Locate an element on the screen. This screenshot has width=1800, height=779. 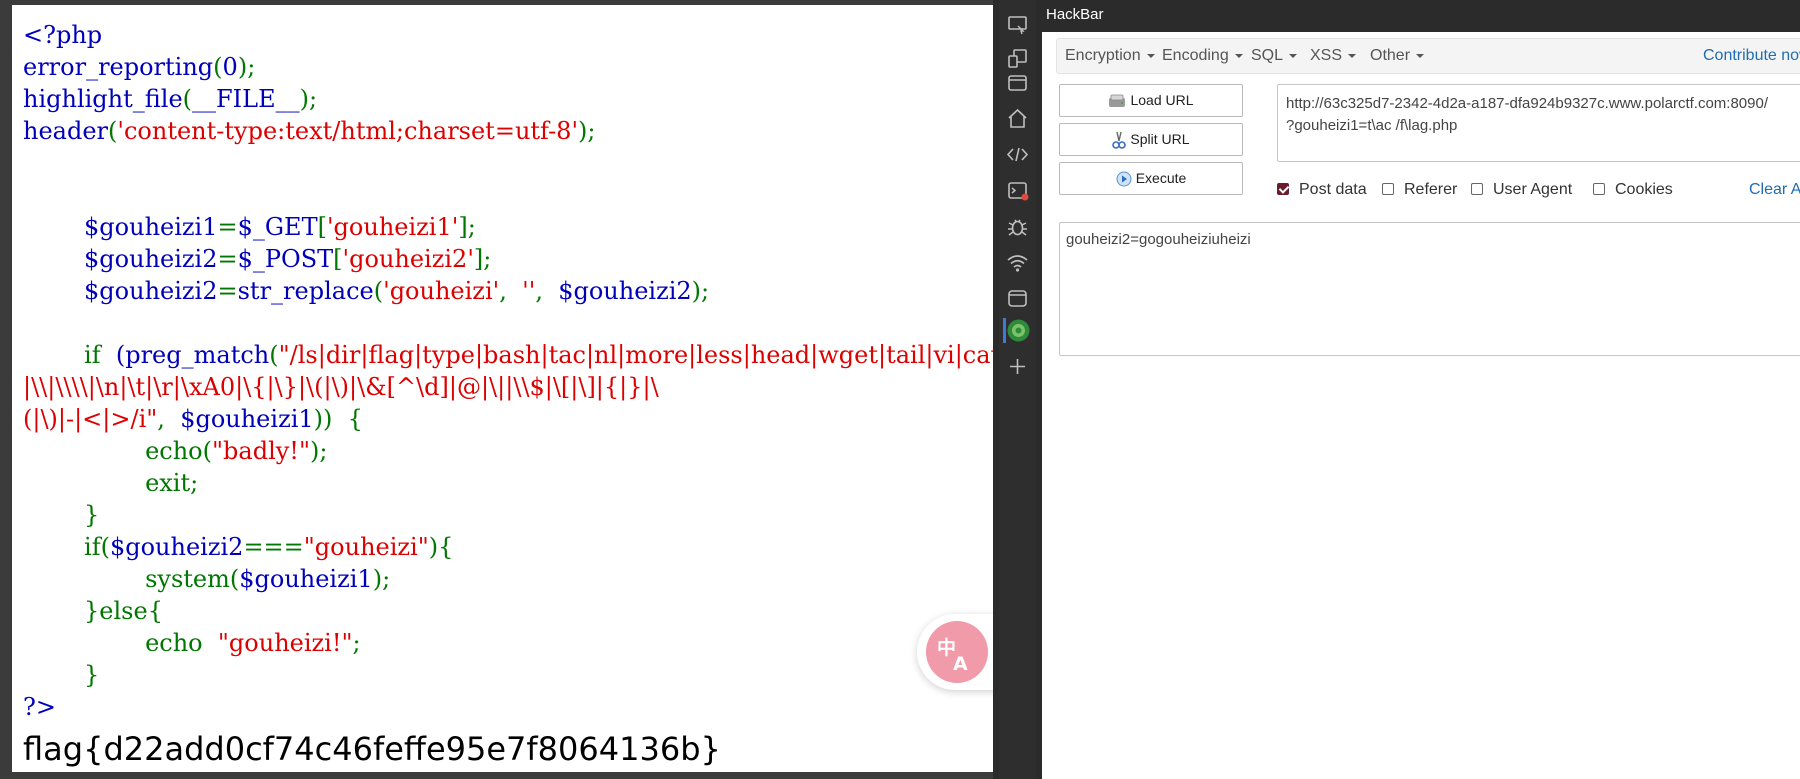
bug-icon is located at coordinates (1017, 226).